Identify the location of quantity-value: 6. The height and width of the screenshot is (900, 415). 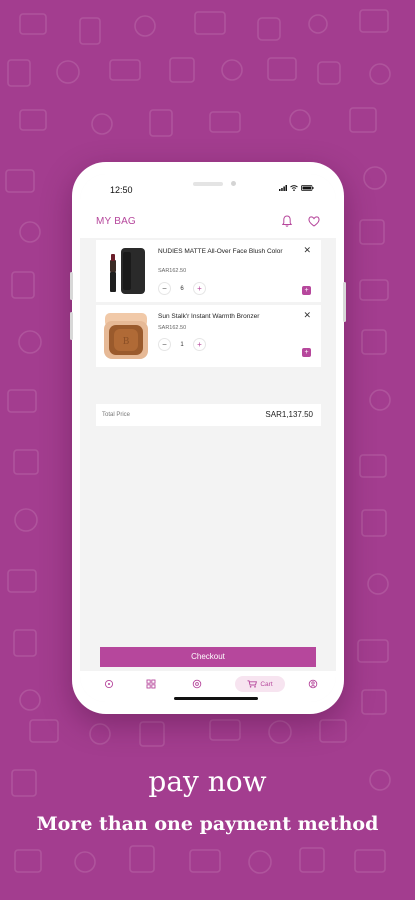
(182, 288).